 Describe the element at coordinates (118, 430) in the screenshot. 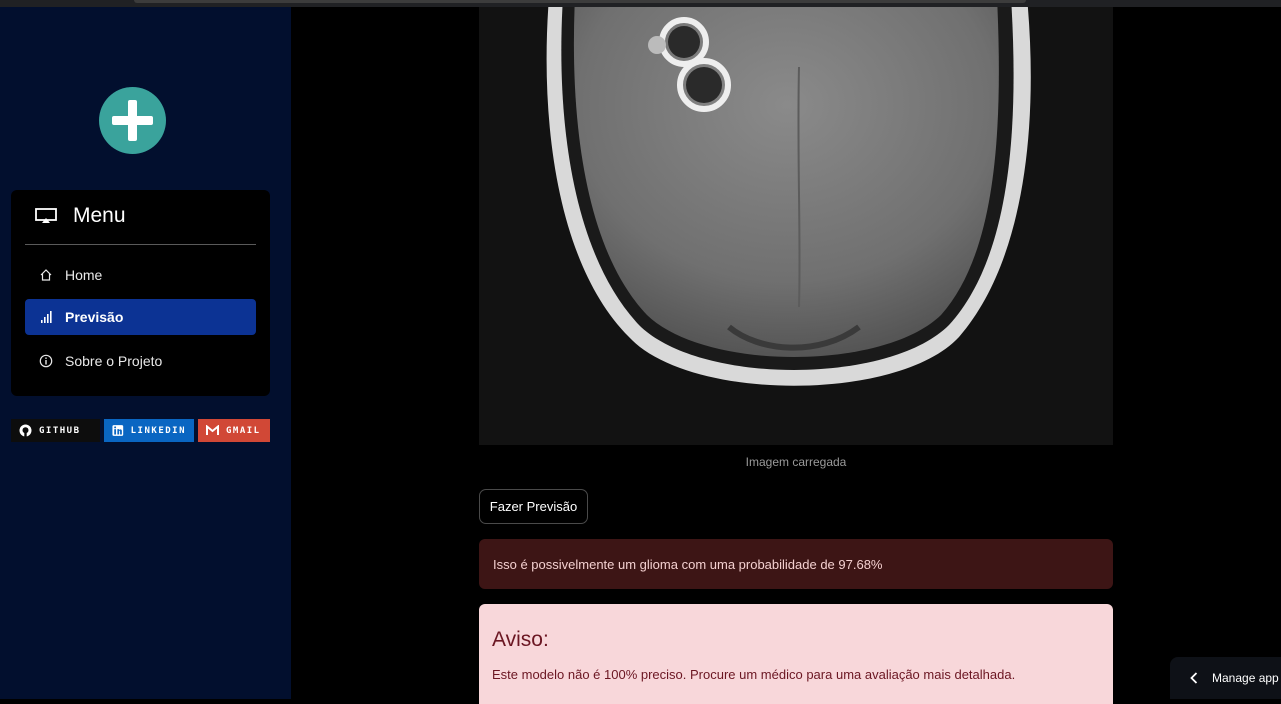

I see `linkedin-icon` at that location.